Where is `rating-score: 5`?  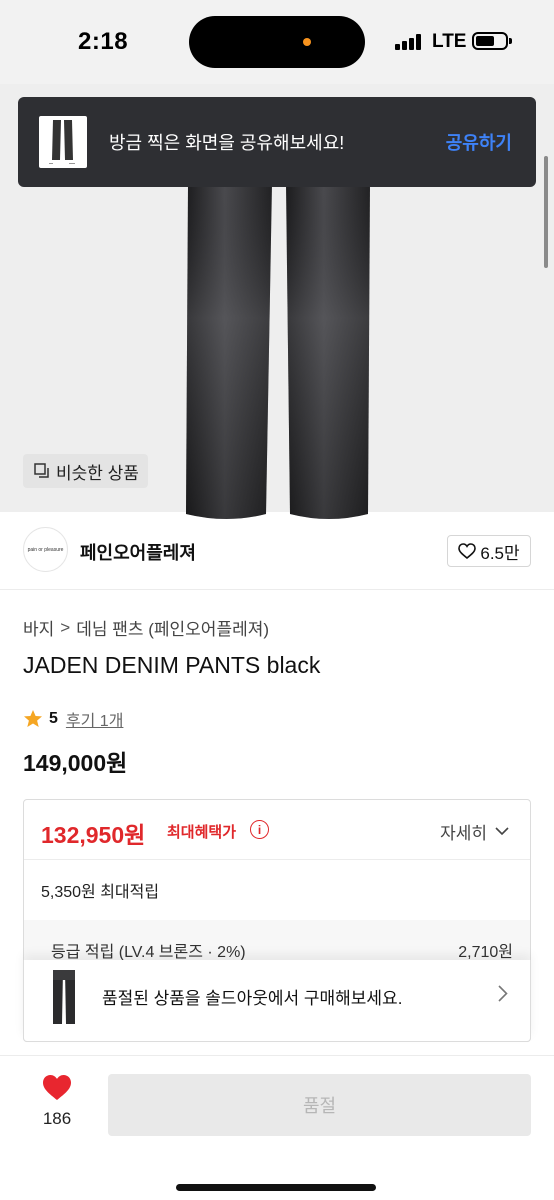
rating-score: 5 is located at coordinates (53, 718).